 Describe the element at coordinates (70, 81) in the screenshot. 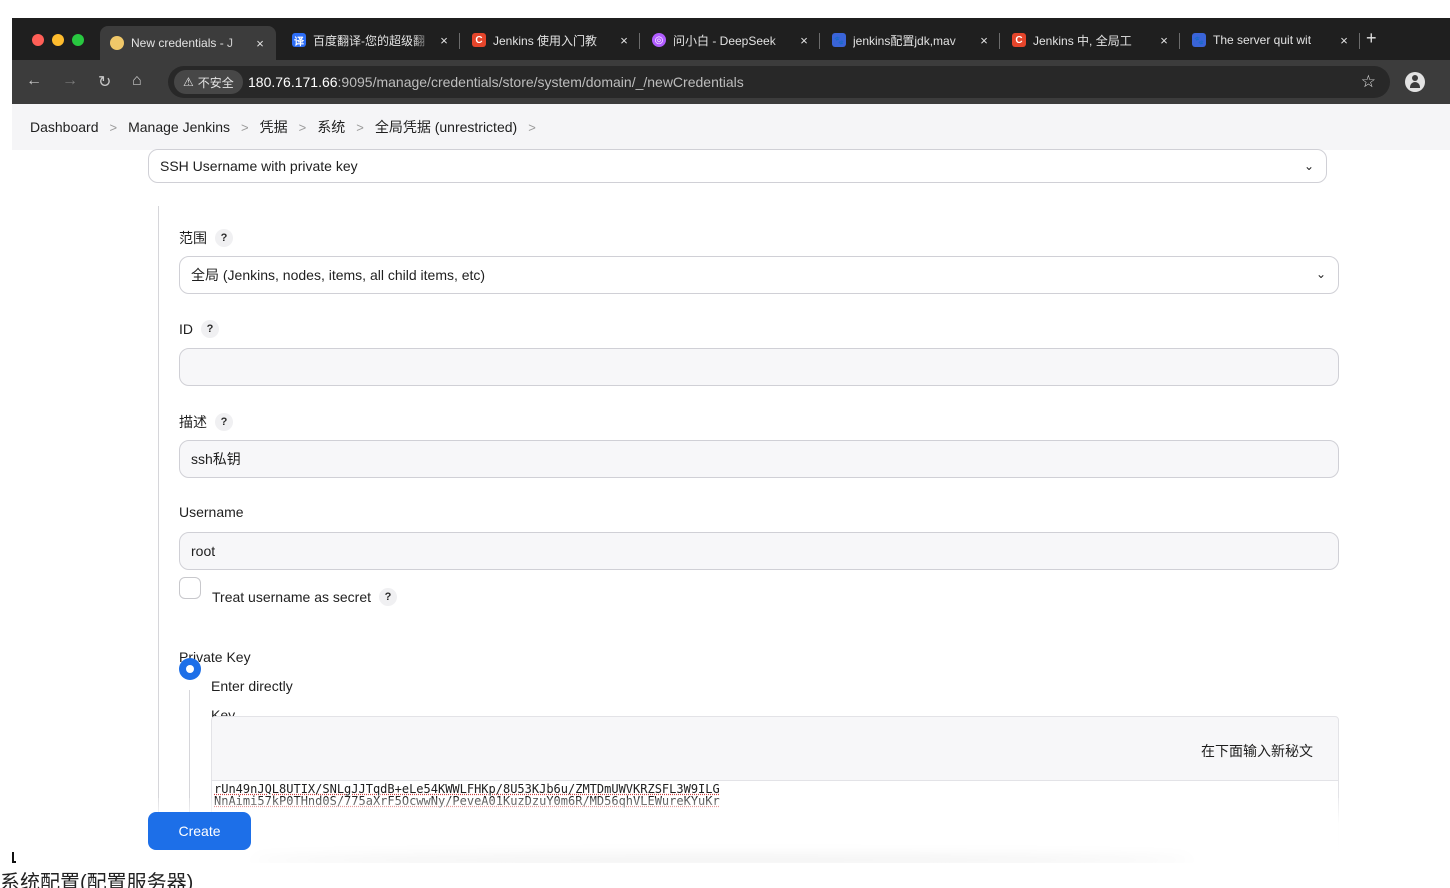

I see `forward-arrow-icon: →` at that location.